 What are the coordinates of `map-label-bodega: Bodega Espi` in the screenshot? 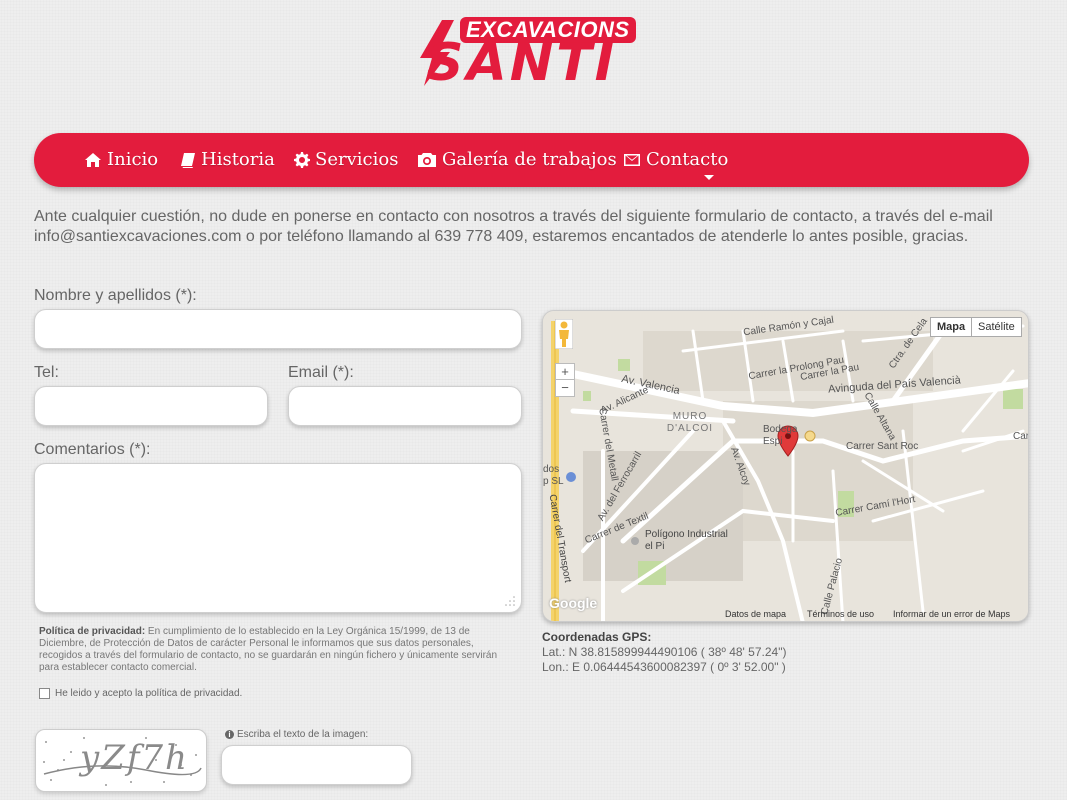 It's located at (780, 435).